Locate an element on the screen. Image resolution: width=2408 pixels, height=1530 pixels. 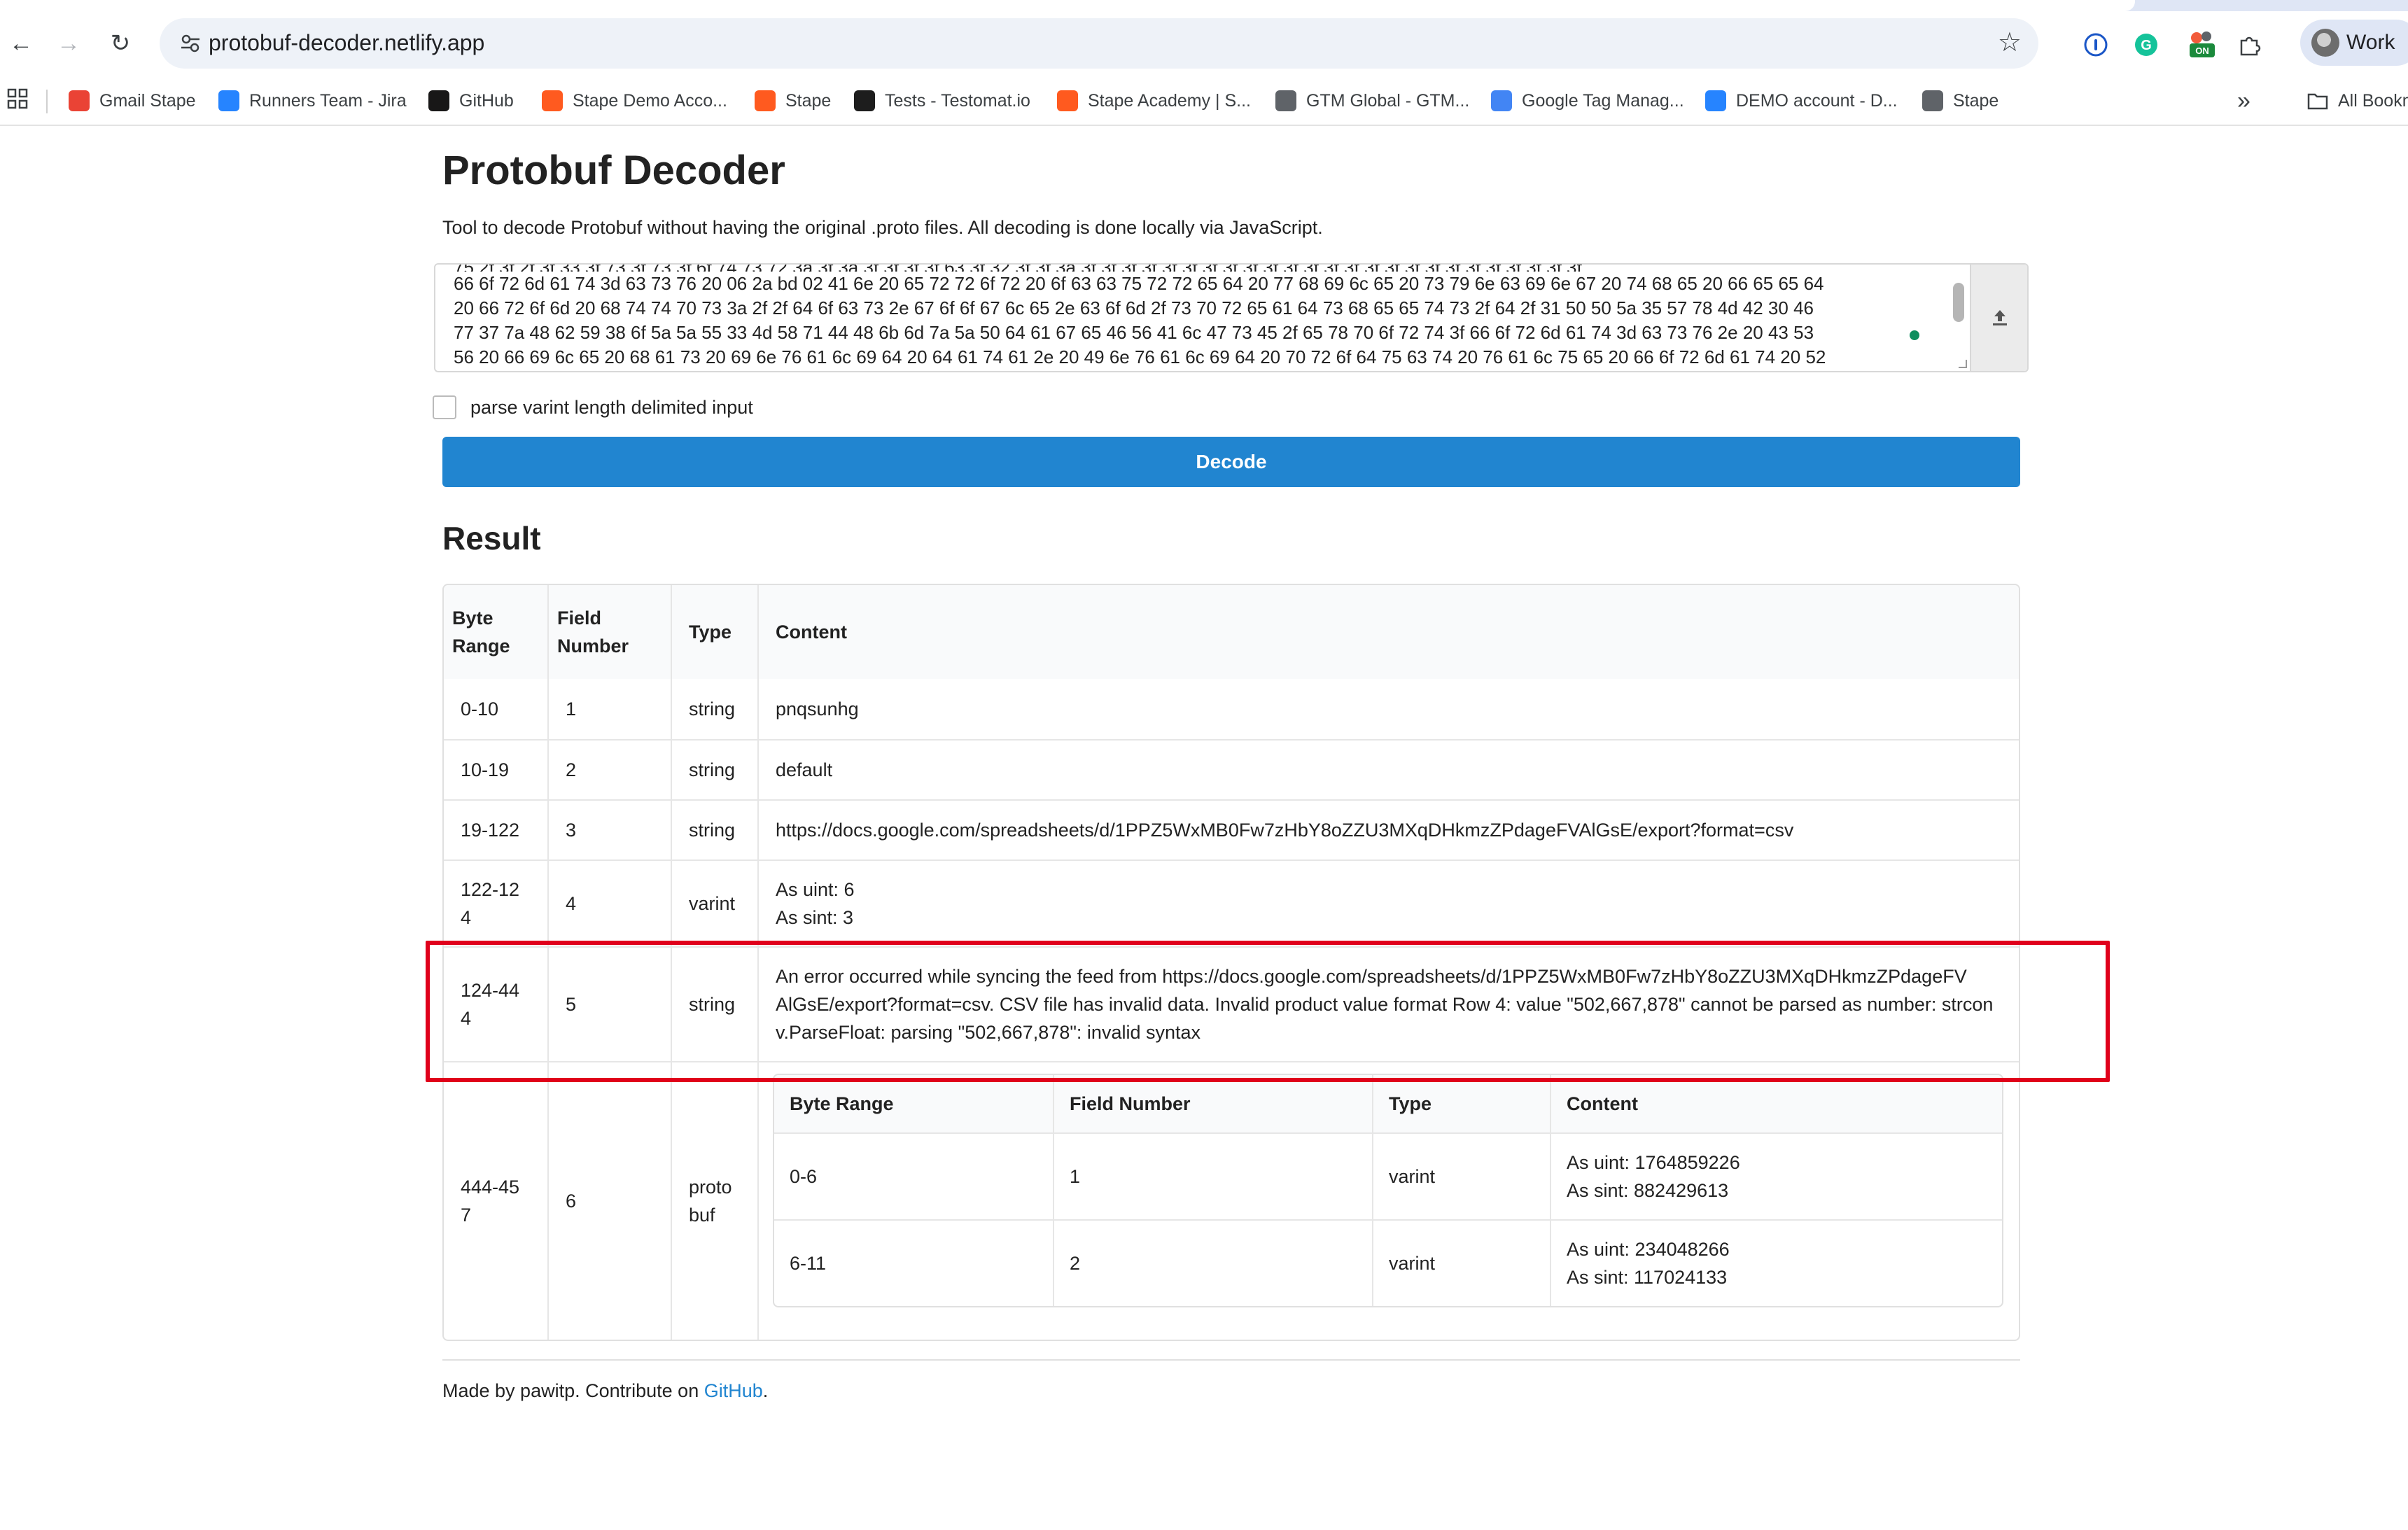
varint-length-checkbox is located at coordinates (444, 407).